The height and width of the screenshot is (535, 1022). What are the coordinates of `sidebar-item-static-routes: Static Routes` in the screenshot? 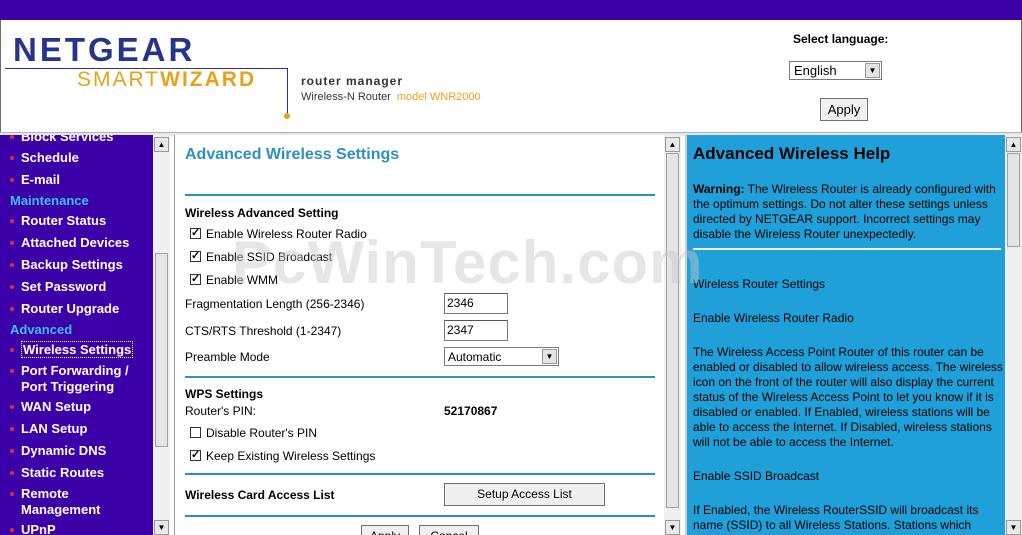 It's located at (57, 473).